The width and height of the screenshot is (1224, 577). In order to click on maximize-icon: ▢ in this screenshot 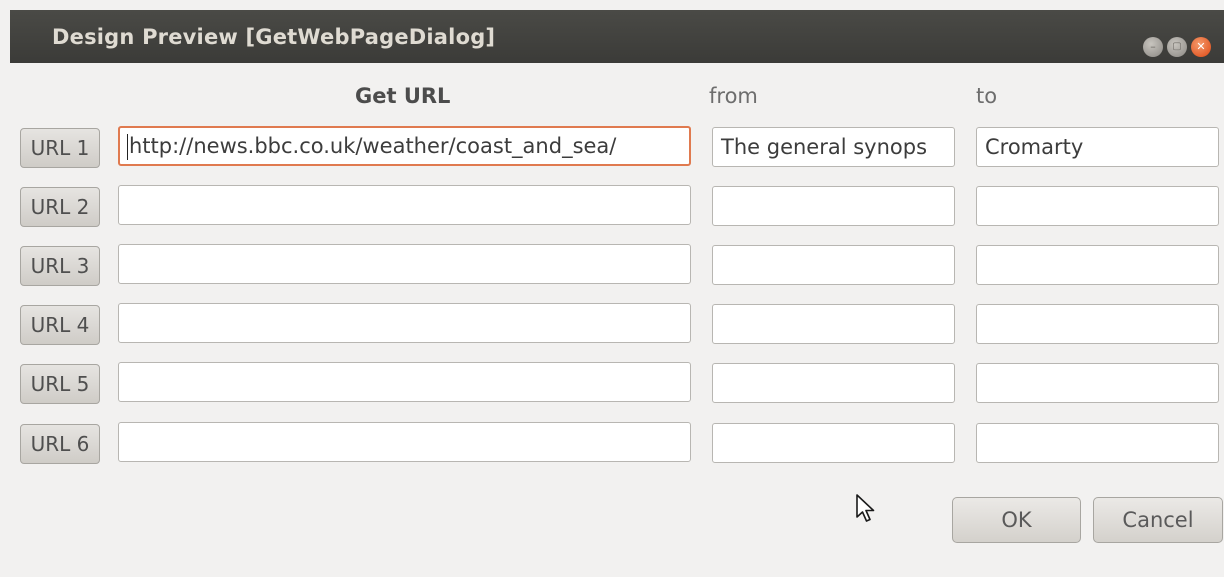, I will do `click(1177, 47)`.